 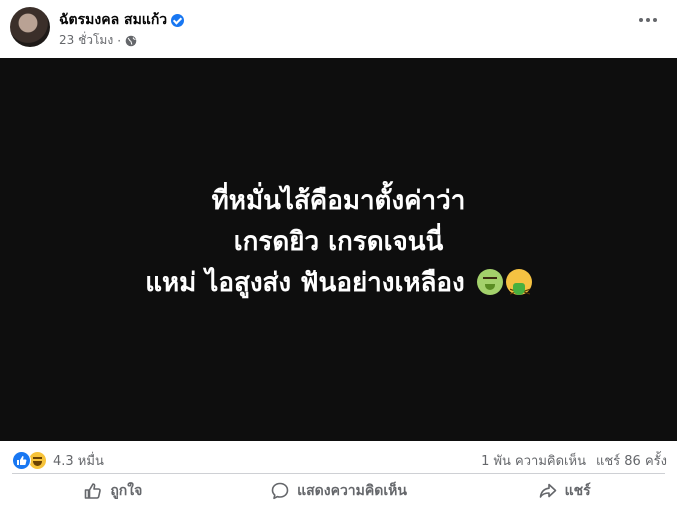 I want to click on comment-button: แสดงความคิดเห็น, so click(x=339, y=491).